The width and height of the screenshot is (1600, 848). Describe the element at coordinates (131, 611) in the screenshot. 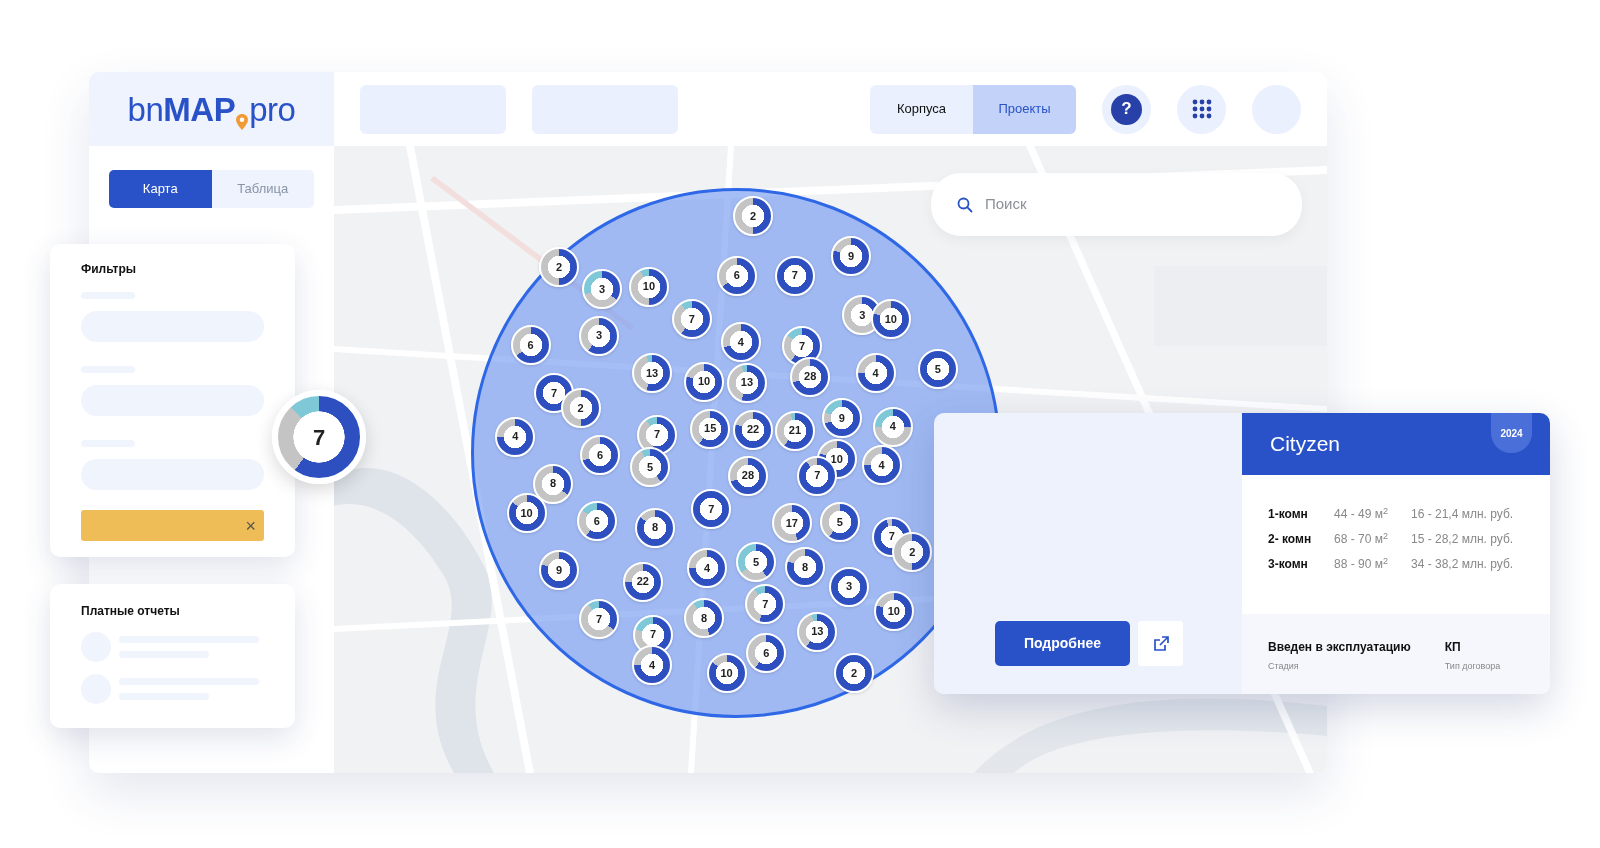

I see `panel-title: Платные отчеты` at that location.